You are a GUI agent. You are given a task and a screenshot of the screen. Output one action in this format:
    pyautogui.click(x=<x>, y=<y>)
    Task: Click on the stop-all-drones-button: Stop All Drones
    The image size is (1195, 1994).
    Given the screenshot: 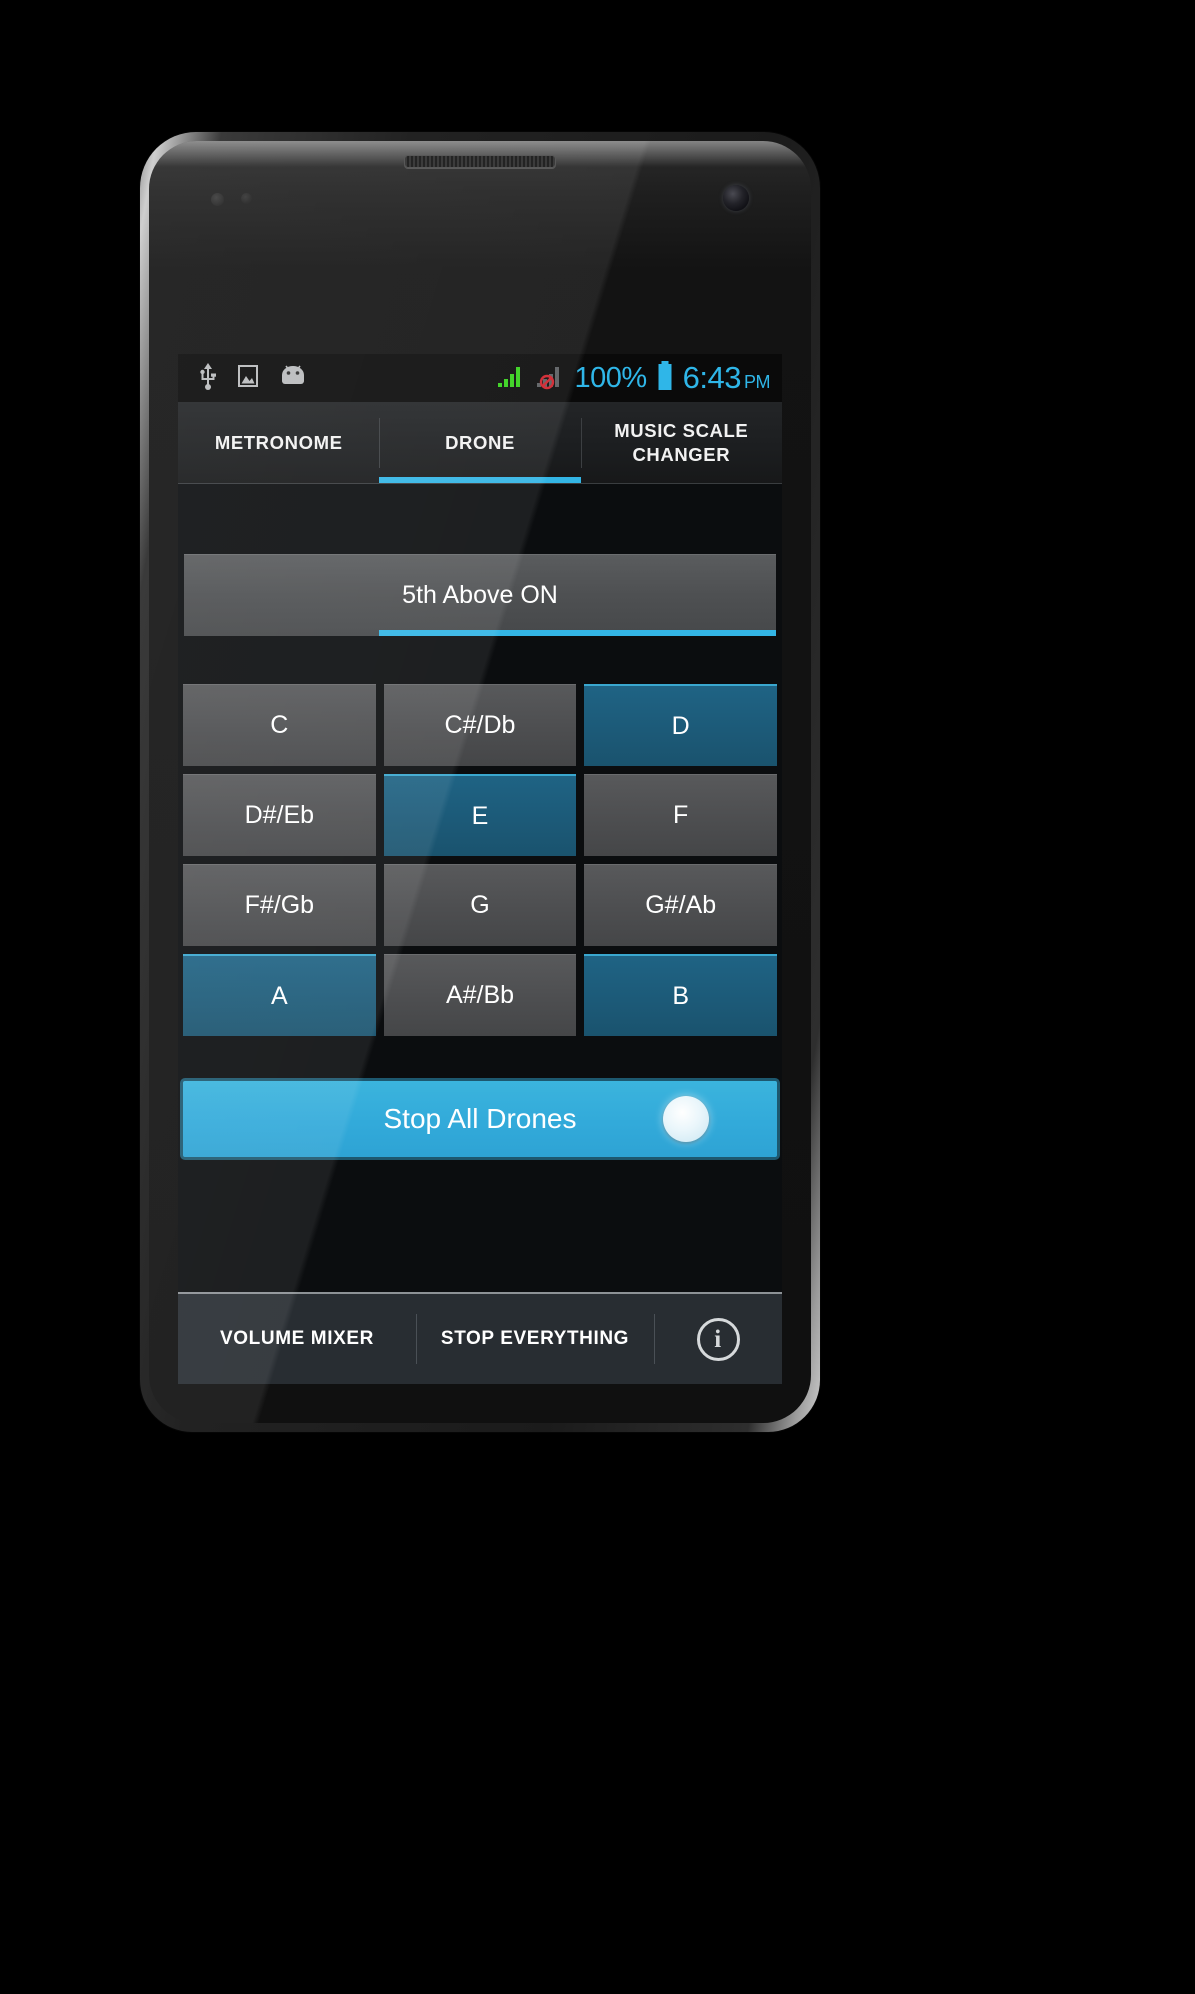 What is the action you would take?
    pyautogui.click(x=480, y=1119)
    